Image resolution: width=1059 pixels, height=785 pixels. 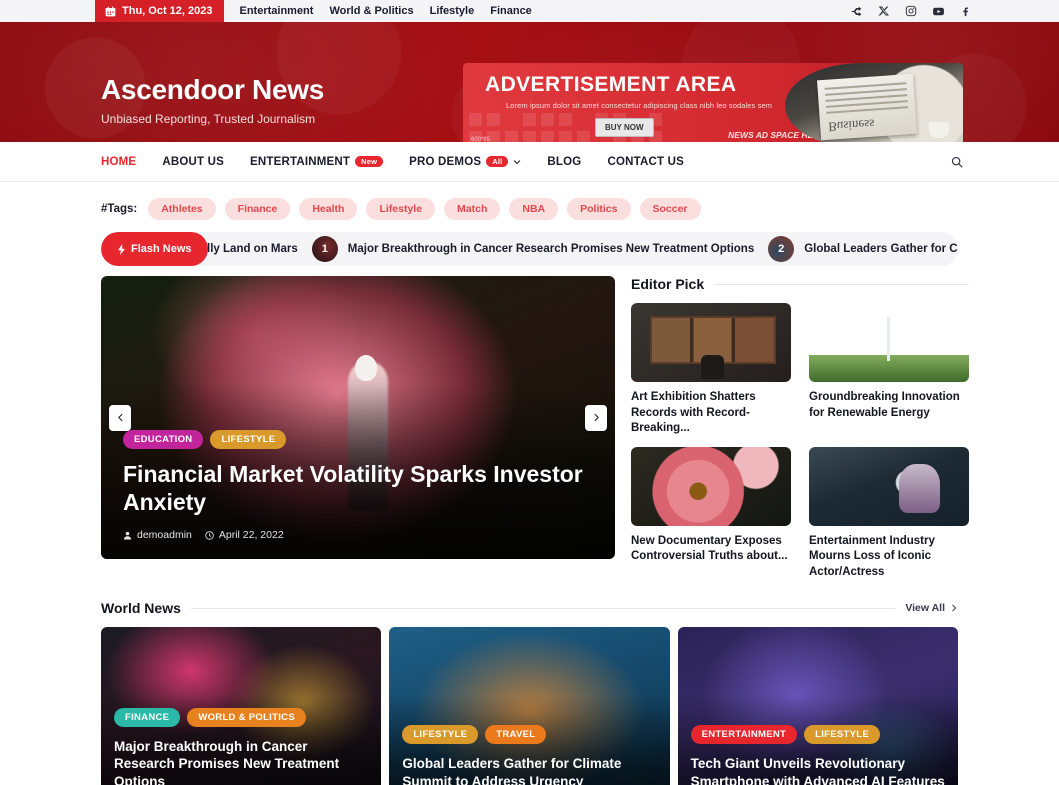 I want to click on topbar-link-finance: Finance, so click(x=511, y=11).